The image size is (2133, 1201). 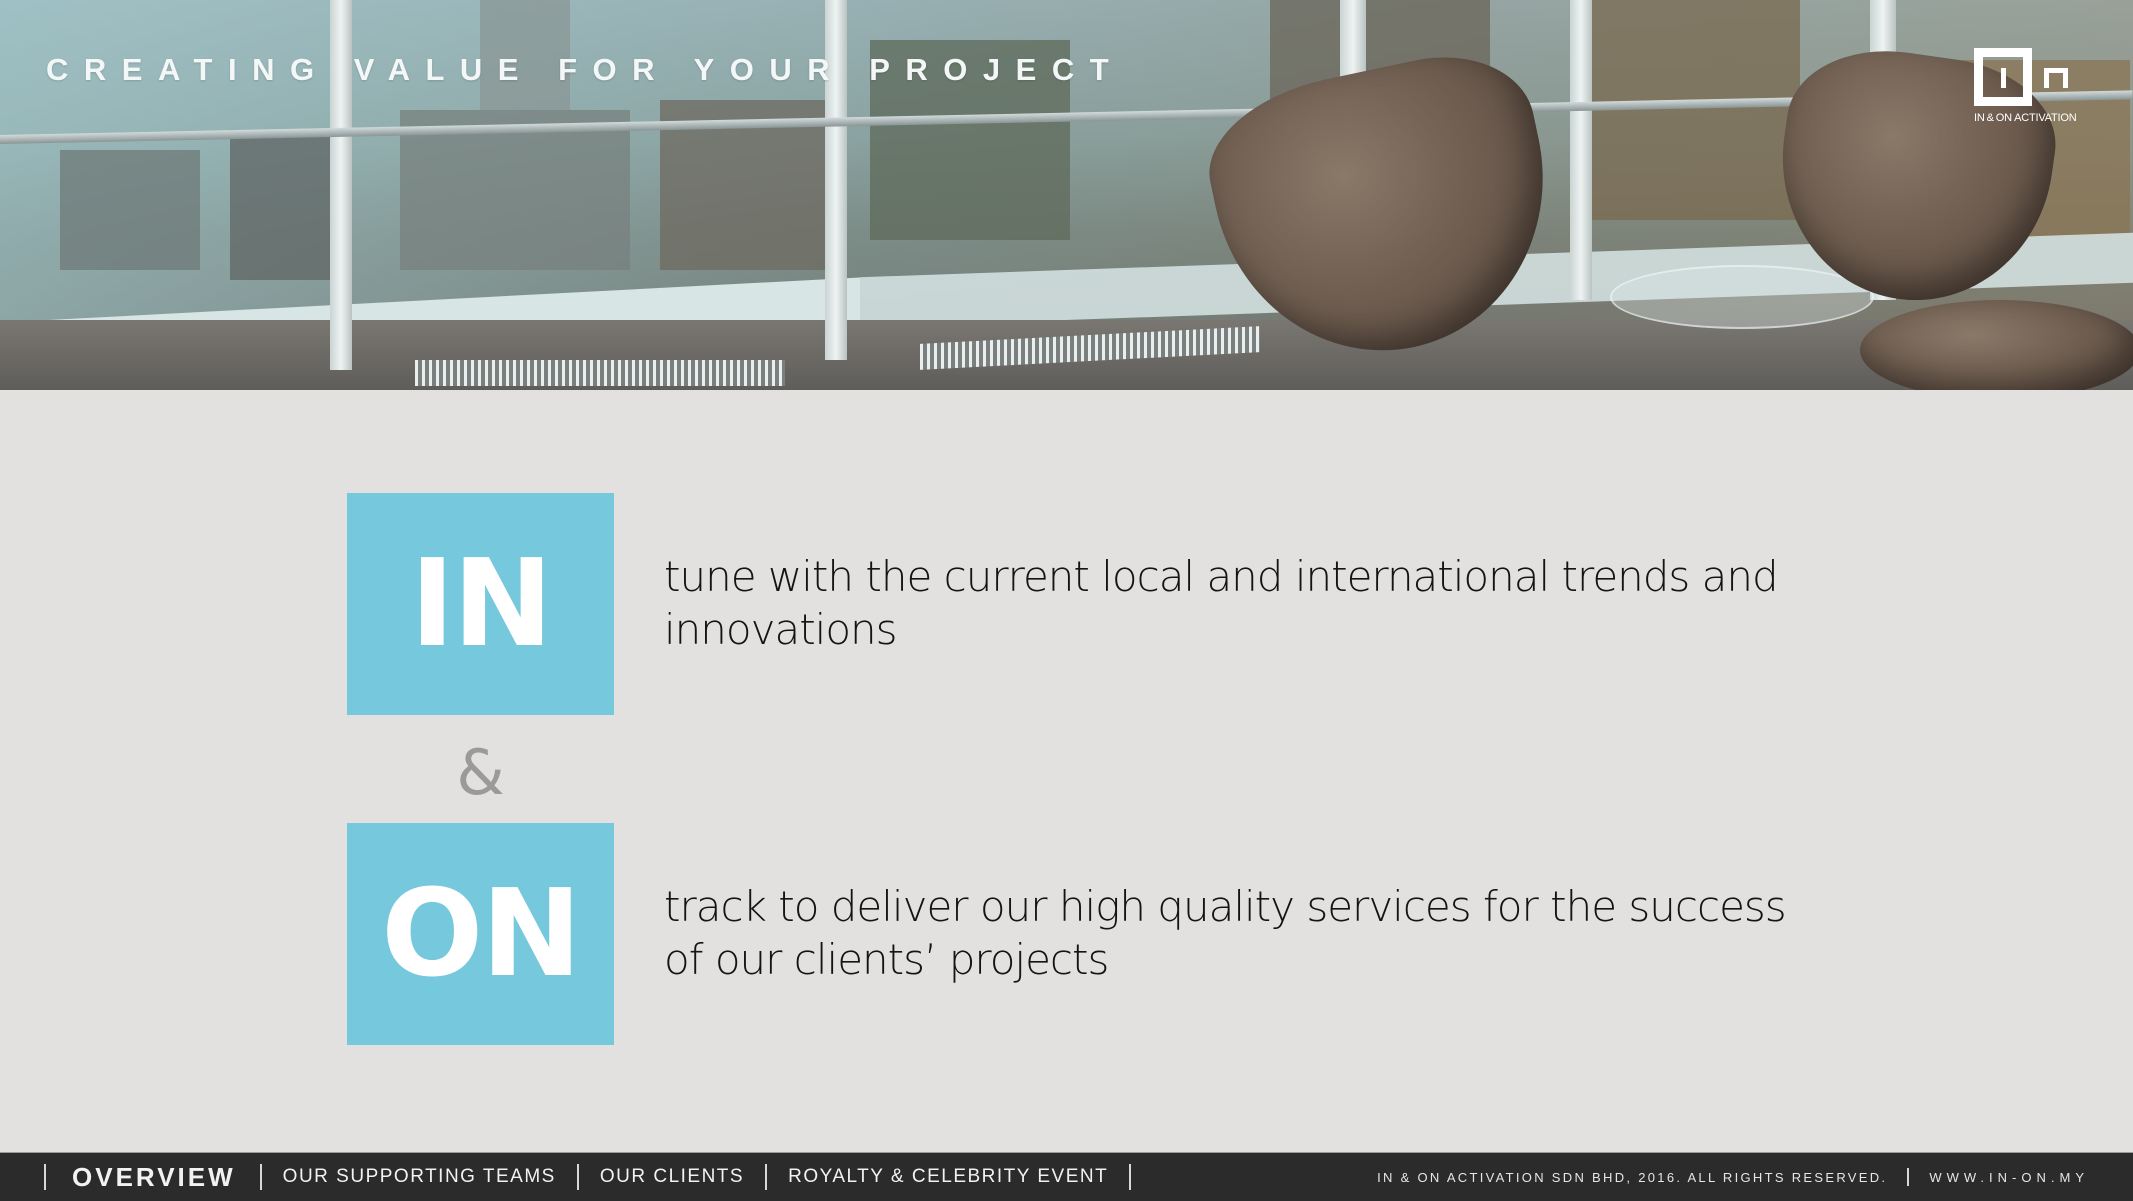 I want to click on website-link: WWW.IN-ON.MY, so click(x=2009, y=1177).